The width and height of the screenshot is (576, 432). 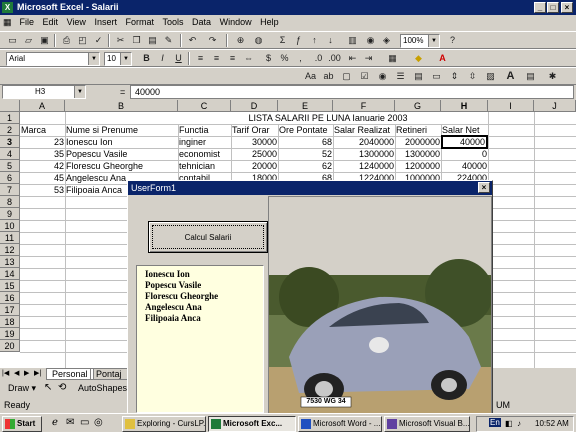 I want to click on table-cell: 68, so click(x=305, y=142).